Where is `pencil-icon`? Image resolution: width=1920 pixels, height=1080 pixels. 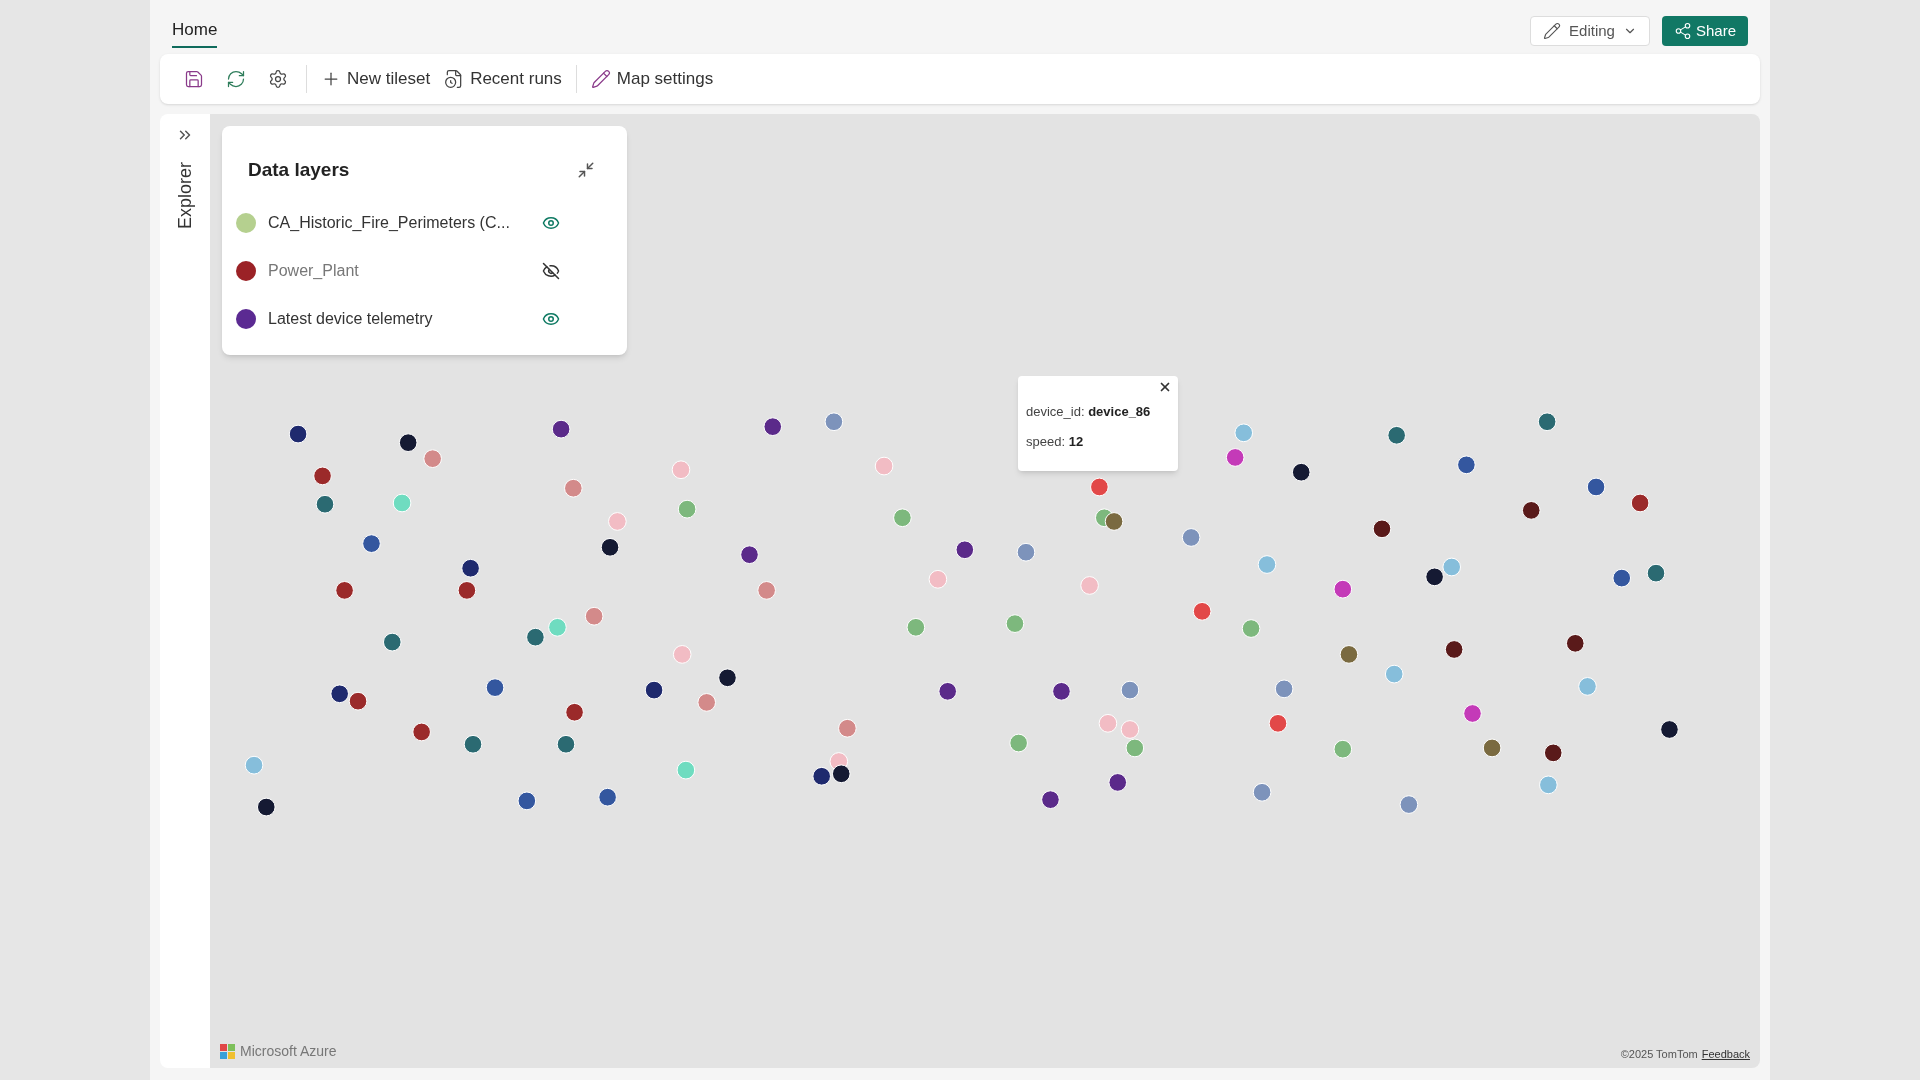
pencil-icon is located at coordinates (1552, 31).